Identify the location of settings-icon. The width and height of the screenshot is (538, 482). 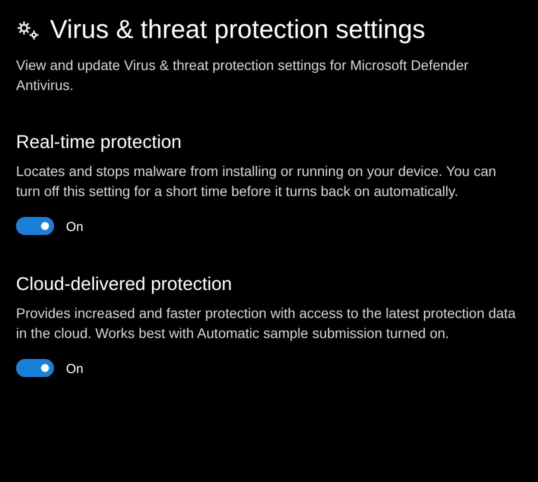
(28, 30).